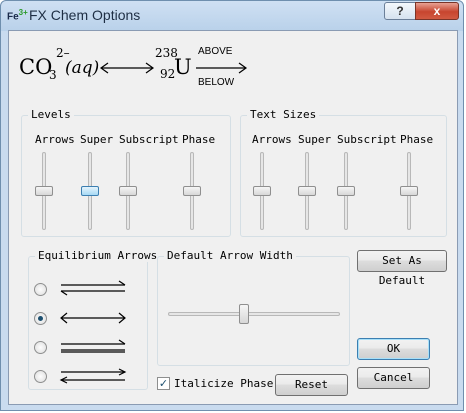  Describe the element at coordinates (82, 68) in the screenshot. I see `phase-label: (aq)` at that location.